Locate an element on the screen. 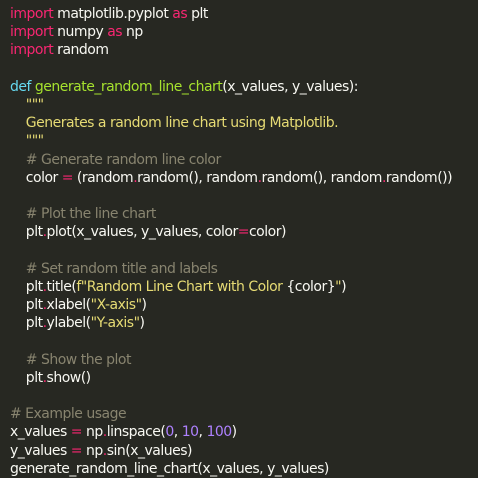  code-token: linspace( is located at coordinates (136, 432).